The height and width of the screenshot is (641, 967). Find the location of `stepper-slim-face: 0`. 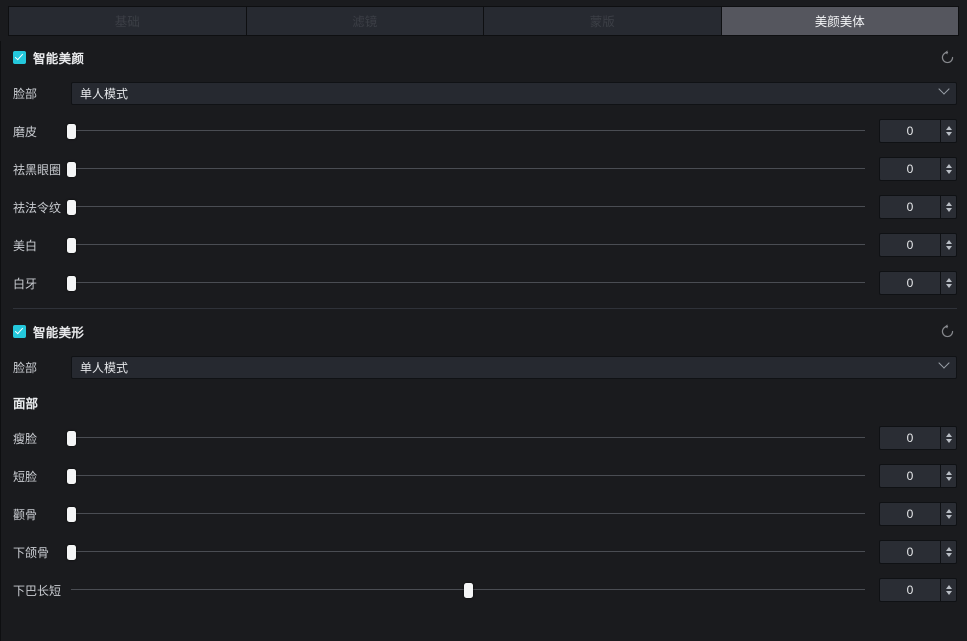

stepper-slim-face: 0 is located at coordinates (918, 438).